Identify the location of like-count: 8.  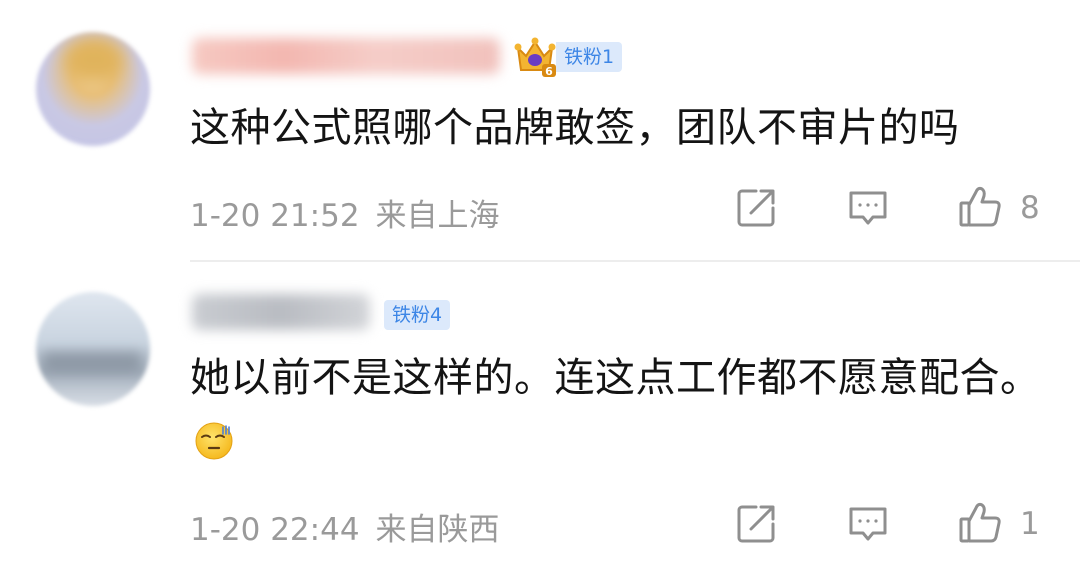
(1030, 208).